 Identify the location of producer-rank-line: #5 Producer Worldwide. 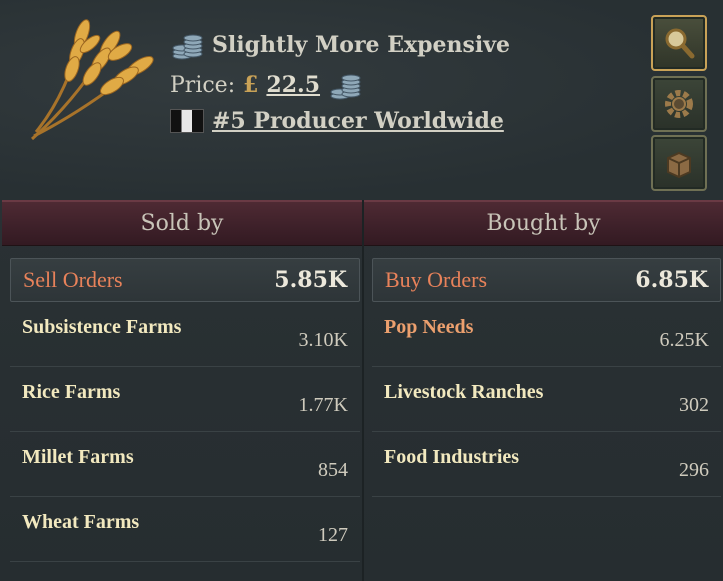
(337, 121).